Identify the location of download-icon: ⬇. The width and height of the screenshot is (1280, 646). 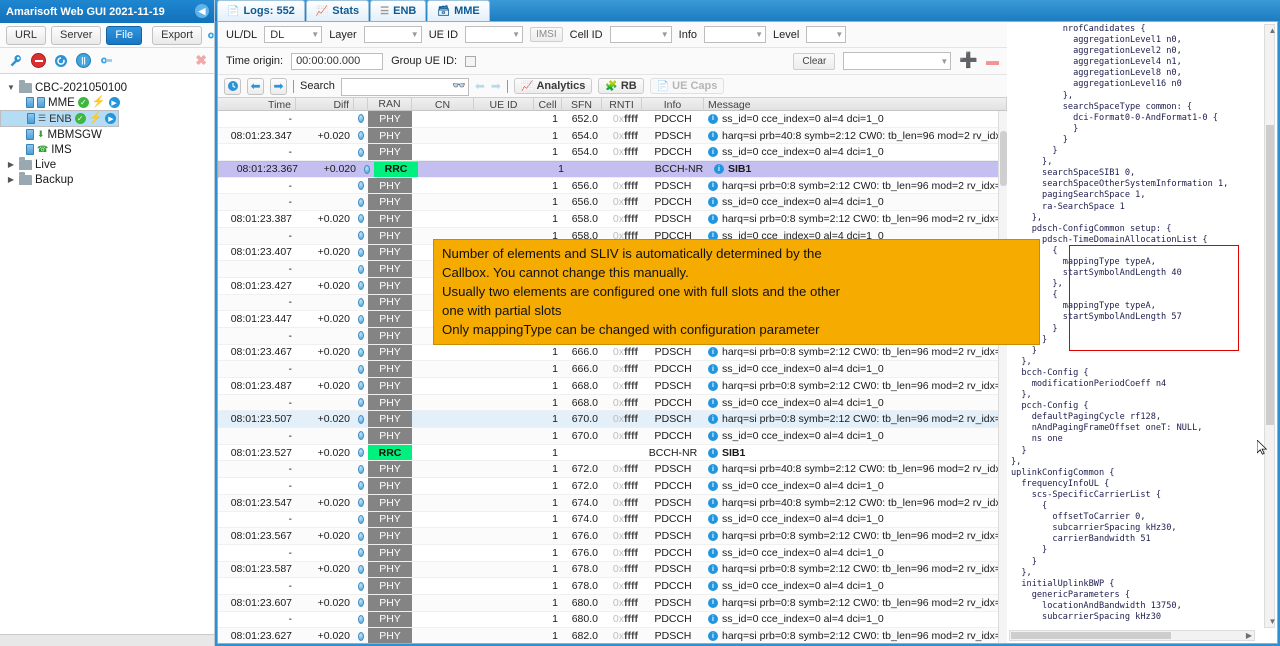
(41, 134).